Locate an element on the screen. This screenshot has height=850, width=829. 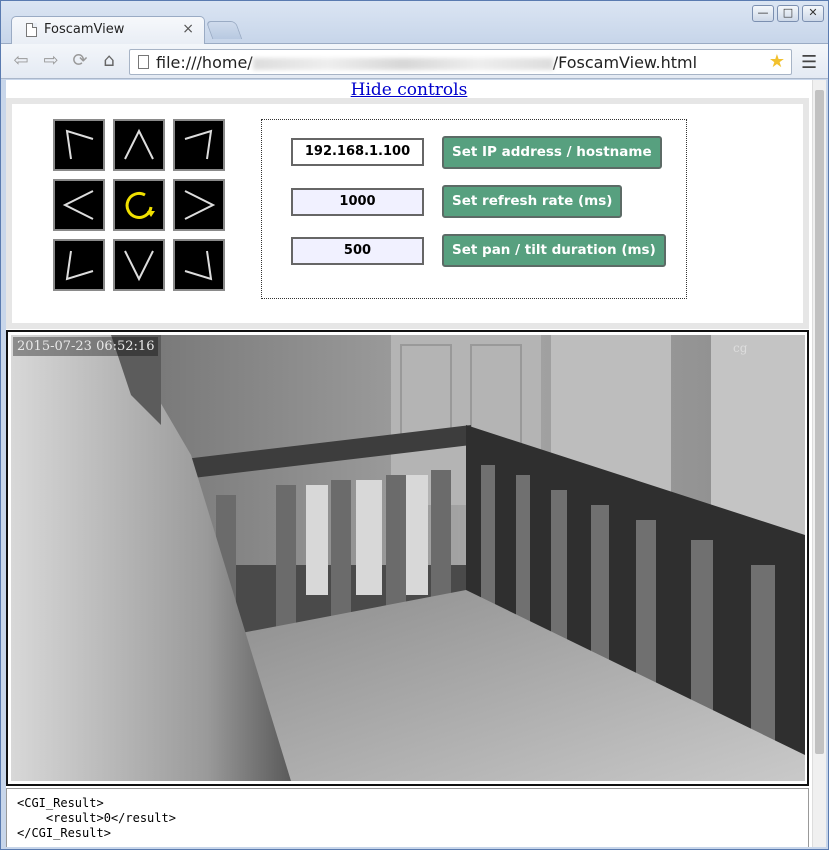
pan-tilt-down-button is located at coordinates (139, 265).